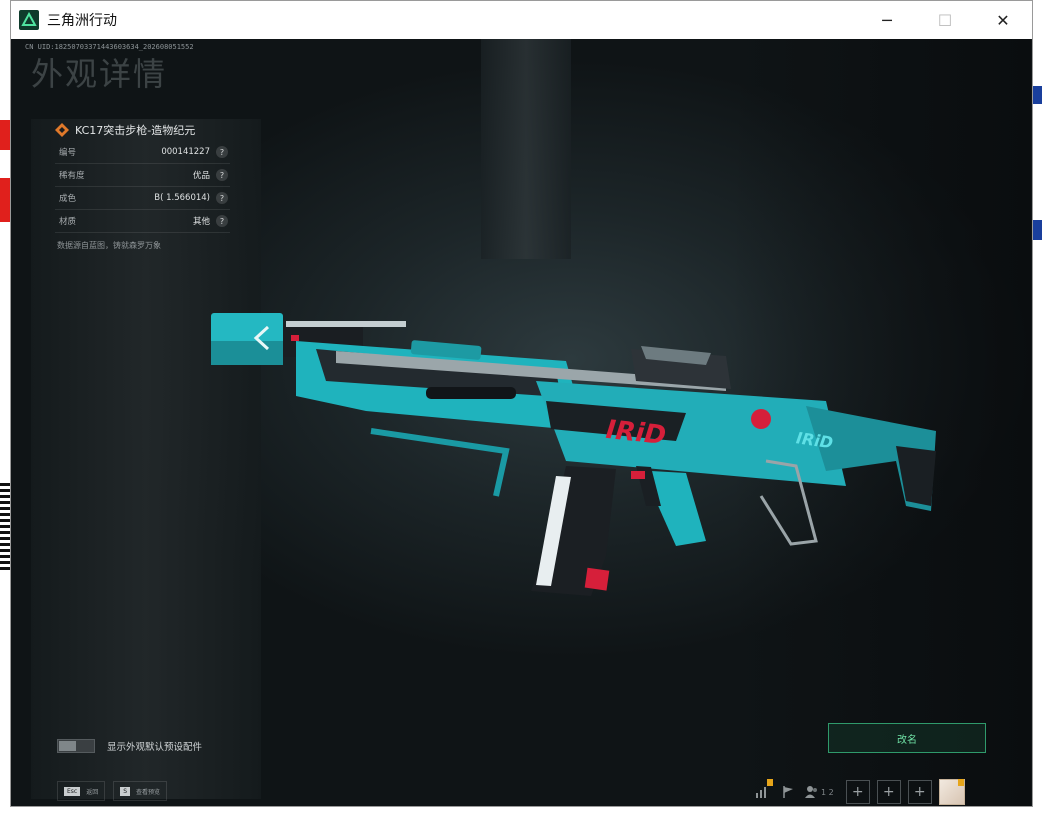 The image size is (1042, 815). I want to click on flag-glyph, so click(788, 792).